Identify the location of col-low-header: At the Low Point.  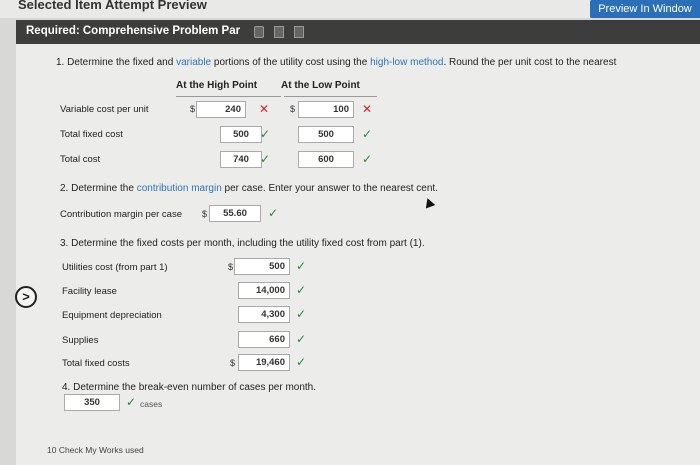
(320, 85).